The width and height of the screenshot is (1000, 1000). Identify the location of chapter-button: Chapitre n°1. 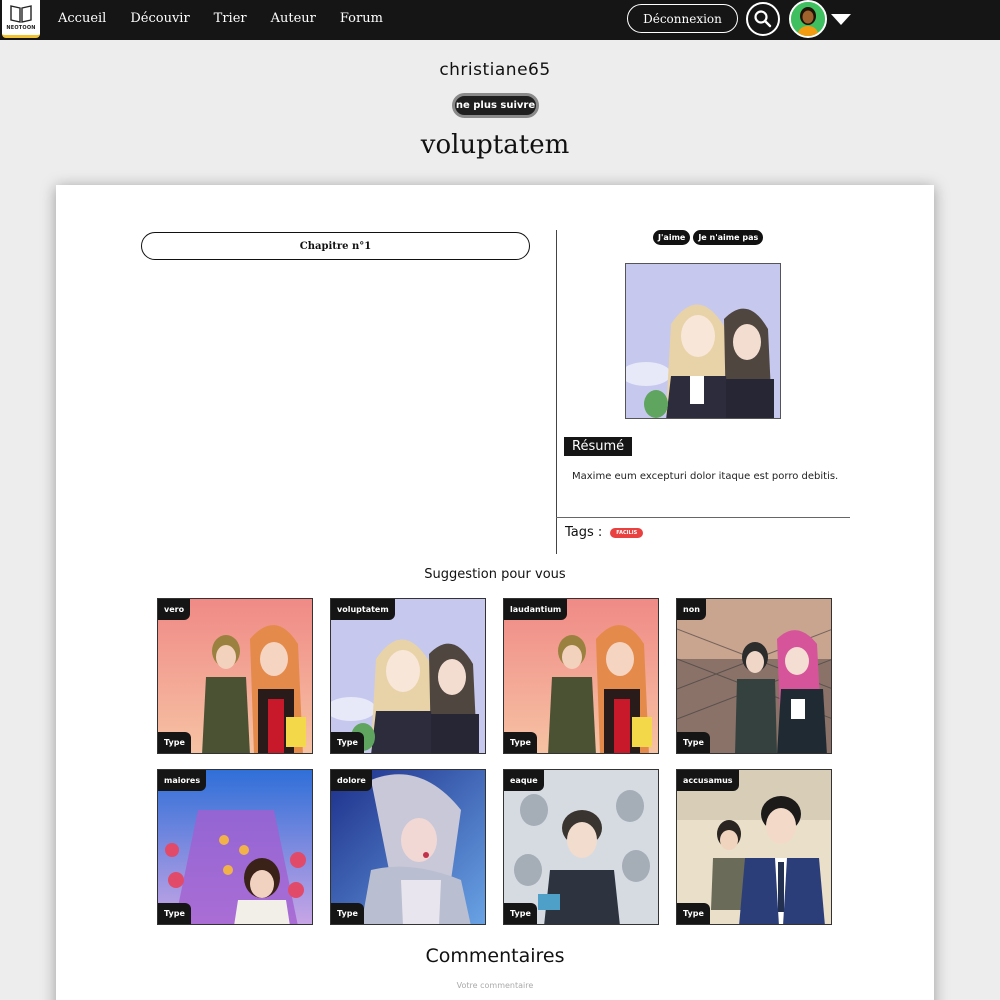
(335, 246).